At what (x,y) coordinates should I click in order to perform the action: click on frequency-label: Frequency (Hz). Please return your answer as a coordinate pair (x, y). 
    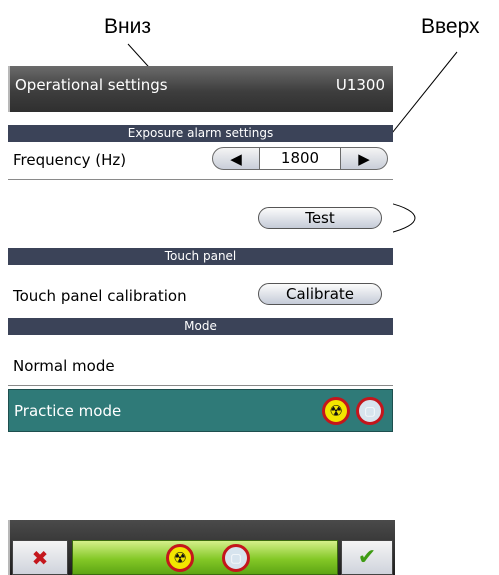
    Looking at the image, I should click on (70, 160).